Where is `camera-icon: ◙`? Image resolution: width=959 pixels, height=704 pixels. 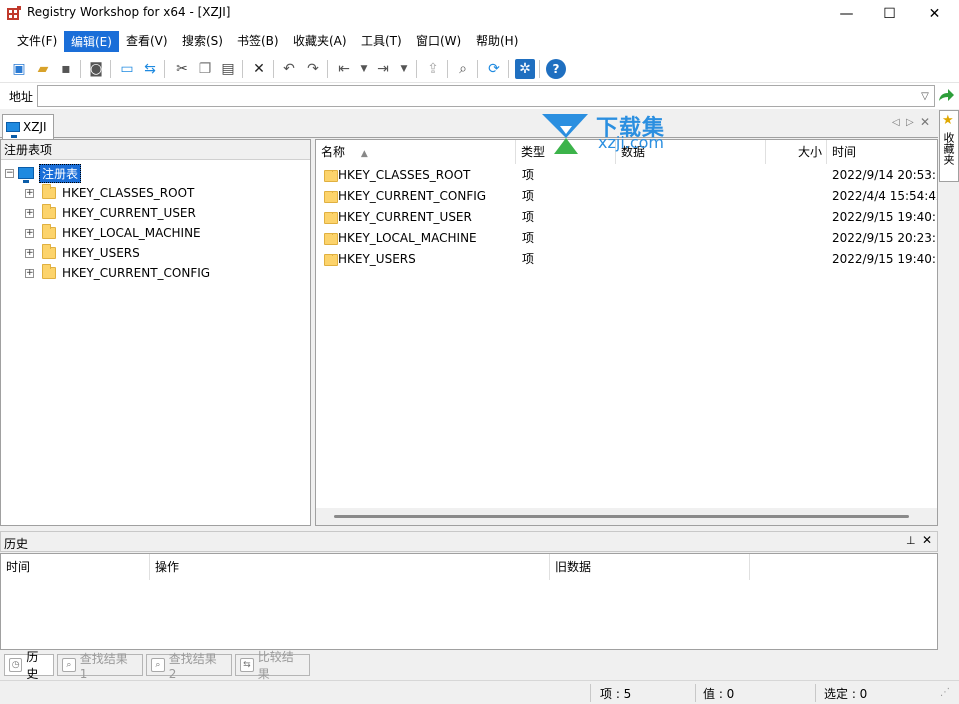 camera-icon: ◙ is located at coordinates (96, 69).